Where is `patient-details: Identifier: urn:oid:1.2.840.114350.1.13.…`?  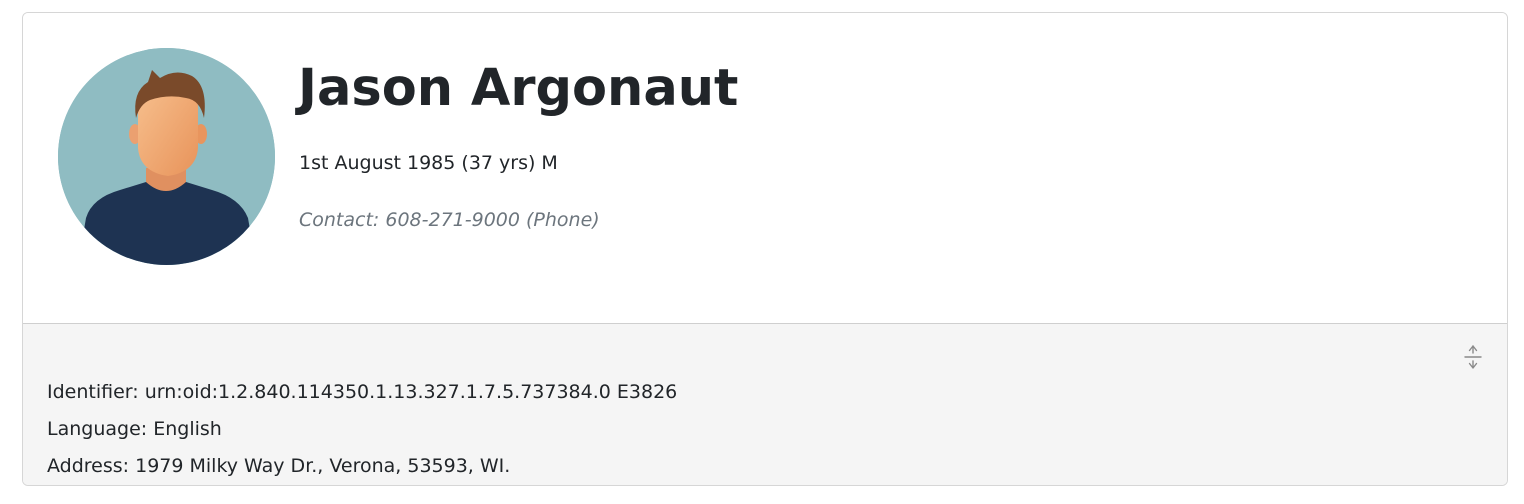 patient-details: Identifier: urn:oid:1.2.840.114350.1.13.… is located at coordinates (362, 429).